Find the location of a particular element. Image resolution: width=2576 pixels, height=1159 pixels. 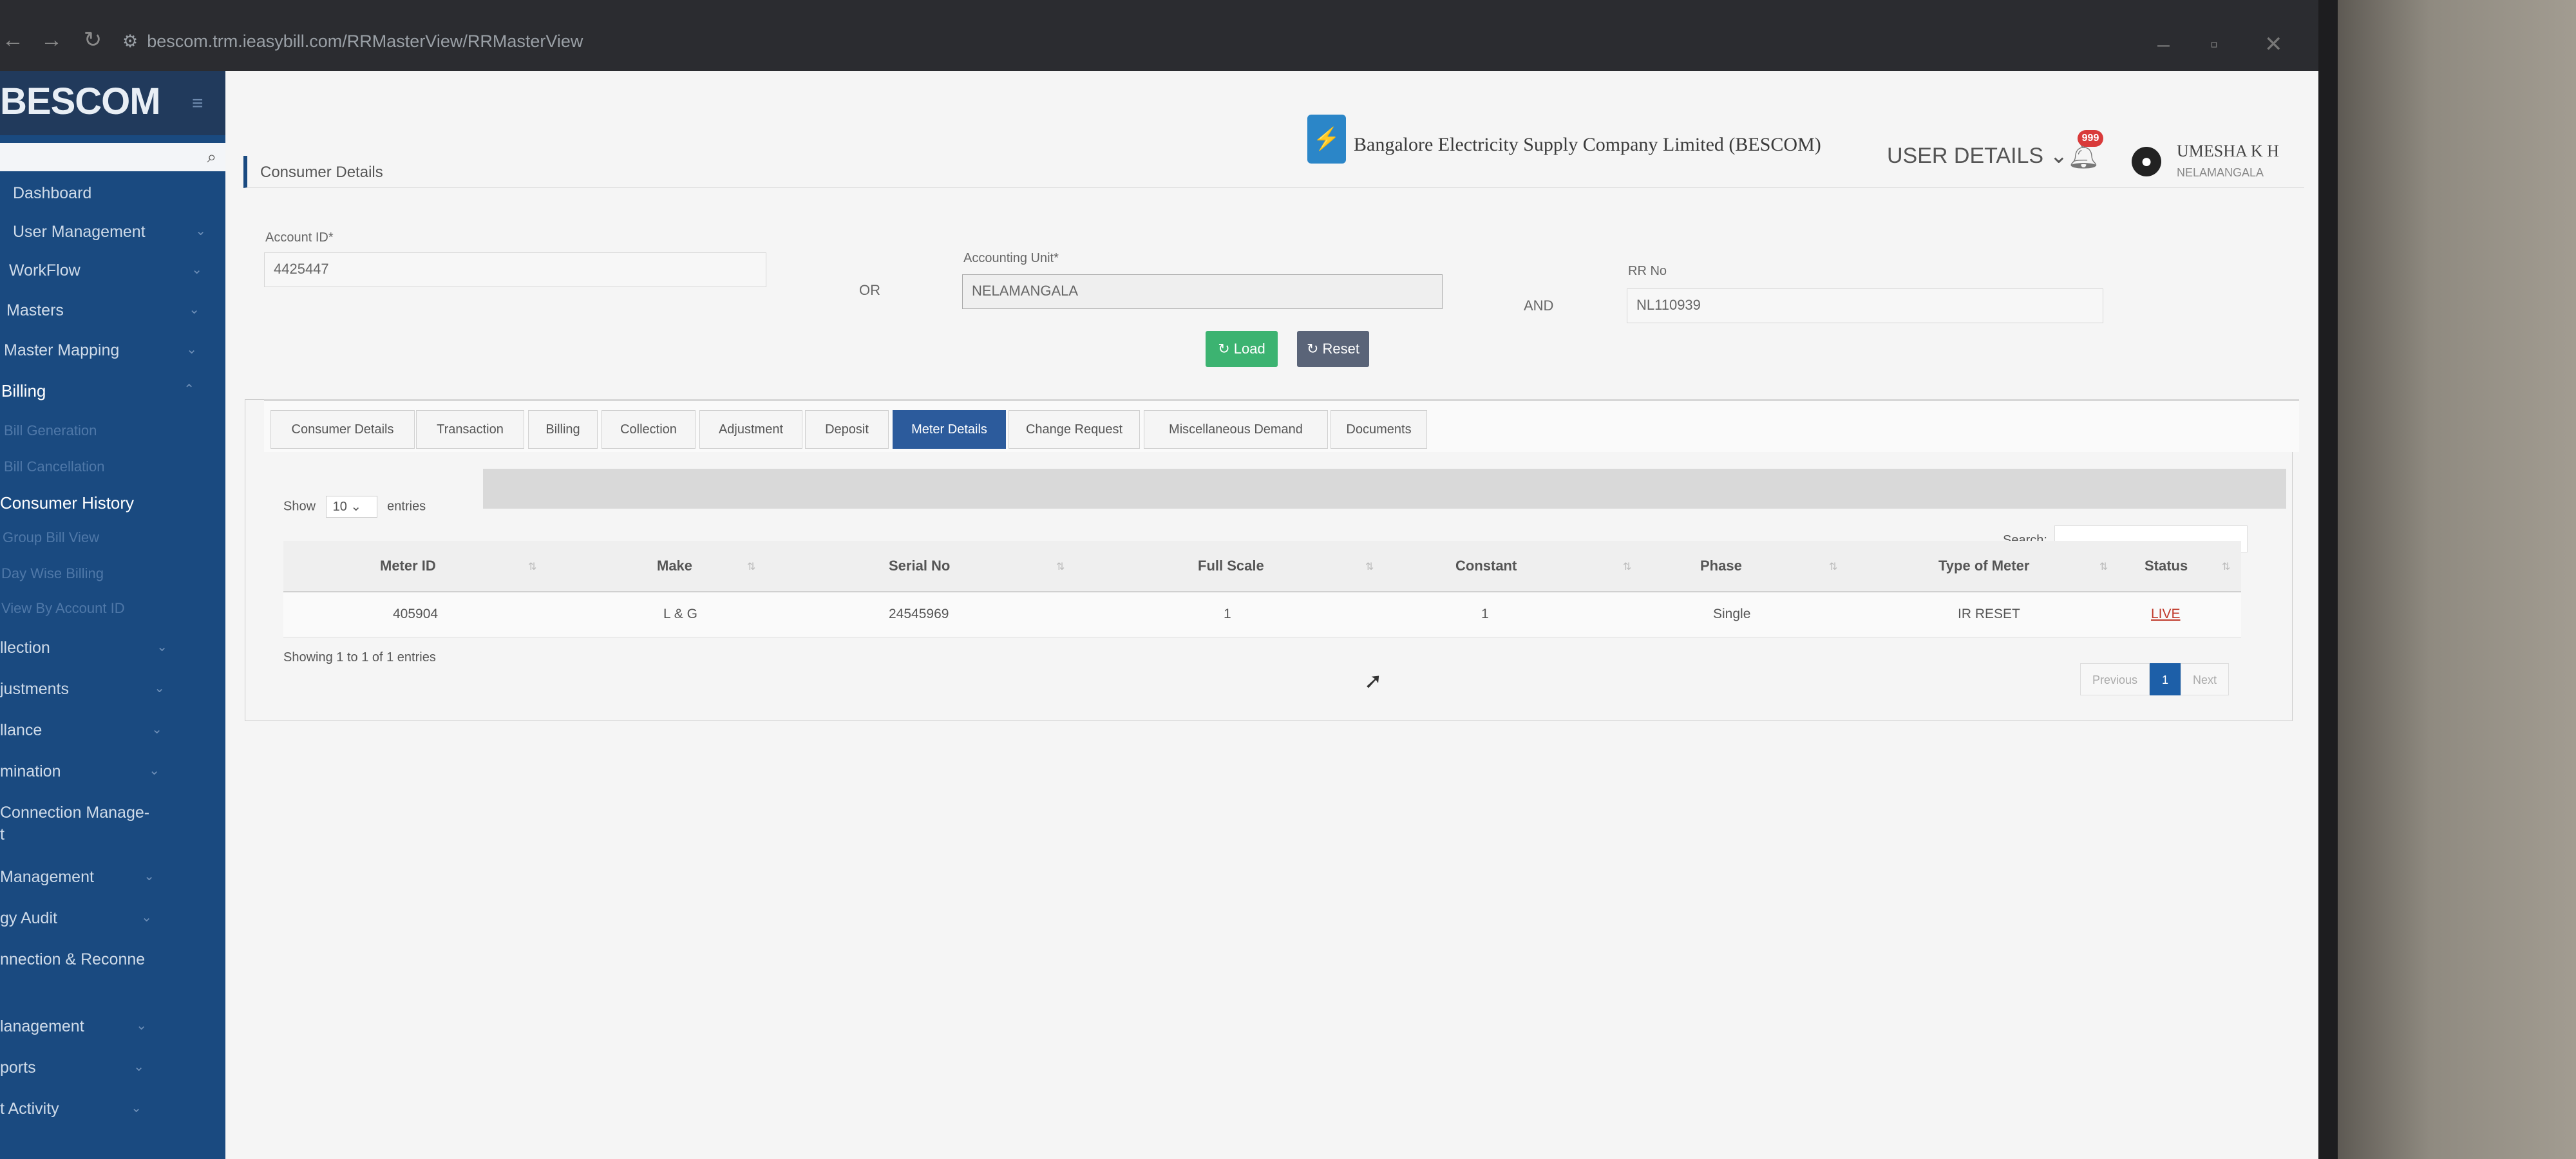

restore-icon: ▫ is located at coordinates (2214, 44).